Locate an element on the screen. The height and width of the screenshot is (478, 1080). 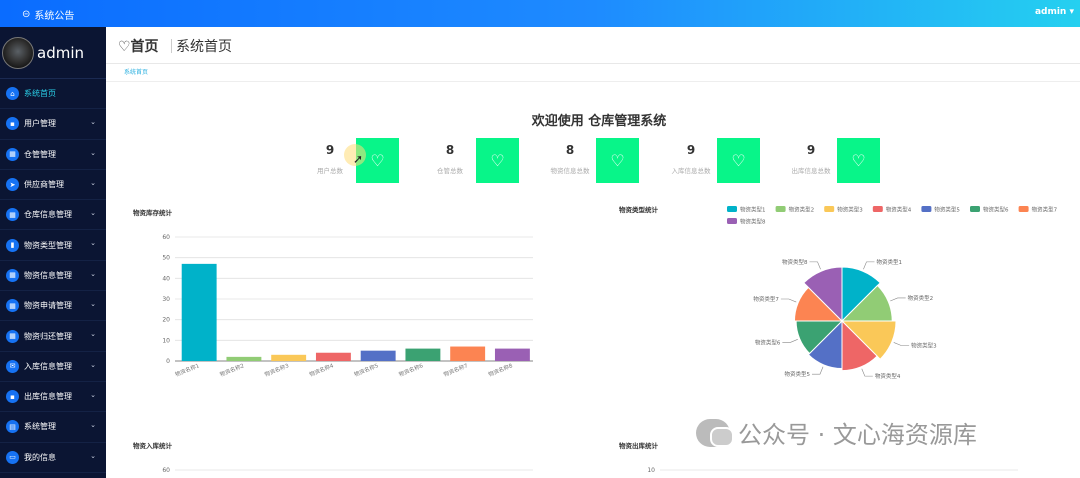
x-tick-label: 物资名称6 is located at coordinates (410, 369).